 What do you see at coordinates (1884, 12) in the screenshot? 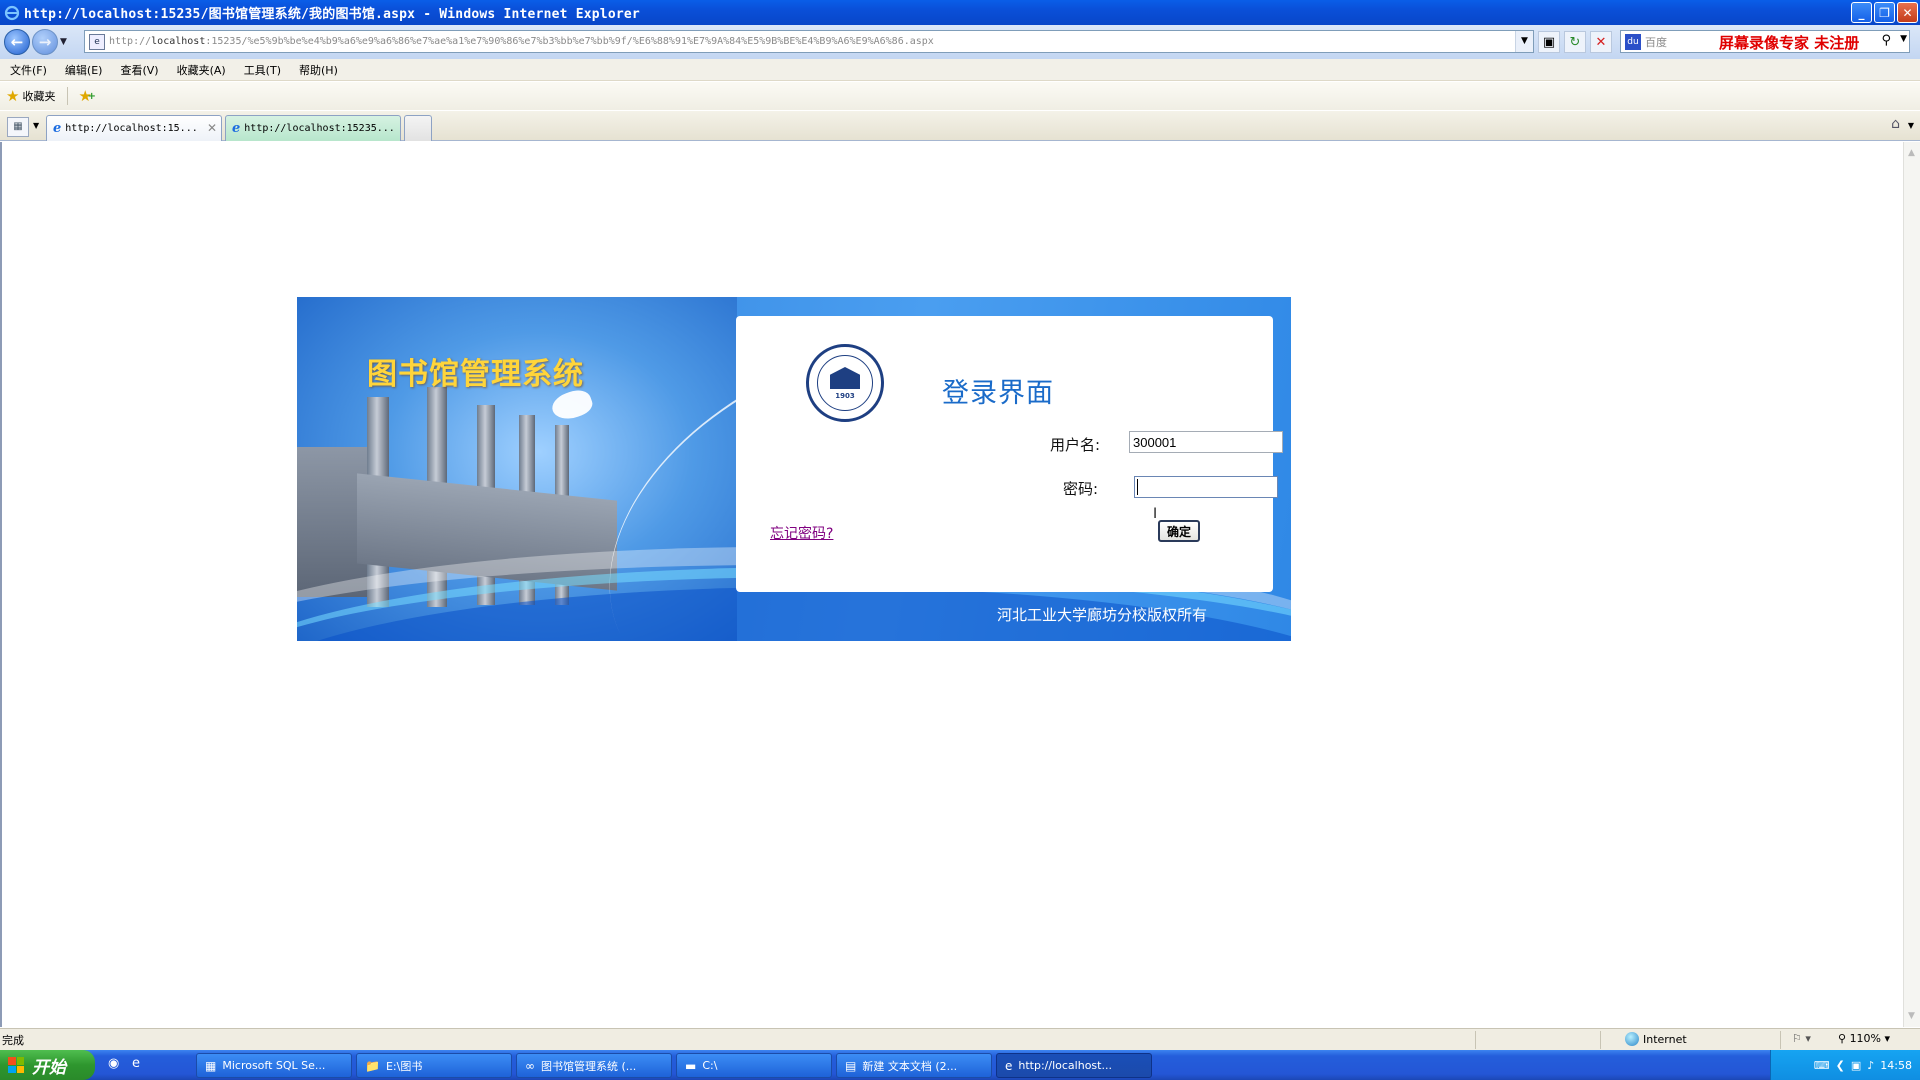
I see `maximize-button: ❐` at bounding box center [1884, 12].